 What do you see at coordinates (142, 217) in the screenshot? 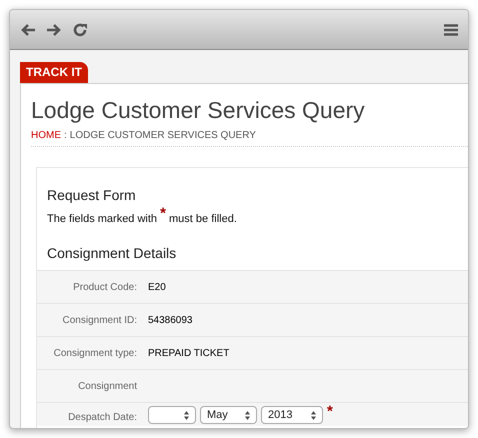
I see `required-note: The fields marked with * must be filled.` at bounding box center [142, 217].